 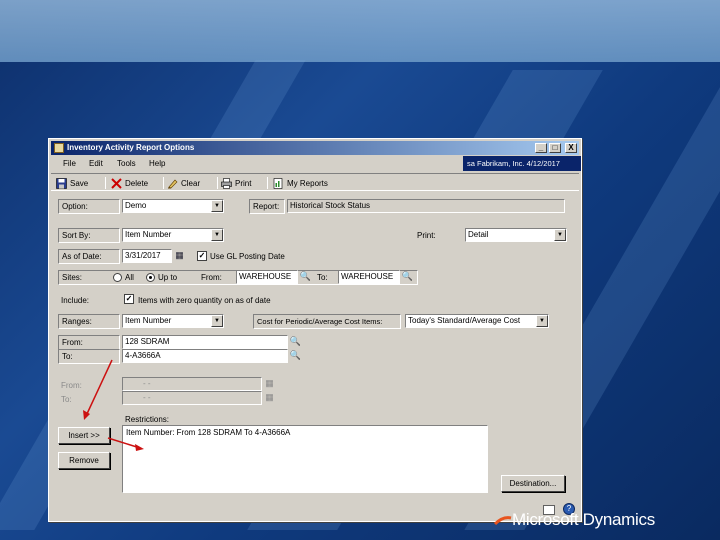 What do you see at coordinates (113, 405) in the screenshot?
I see `annotation-arrows` at bounding box center [113, 405].